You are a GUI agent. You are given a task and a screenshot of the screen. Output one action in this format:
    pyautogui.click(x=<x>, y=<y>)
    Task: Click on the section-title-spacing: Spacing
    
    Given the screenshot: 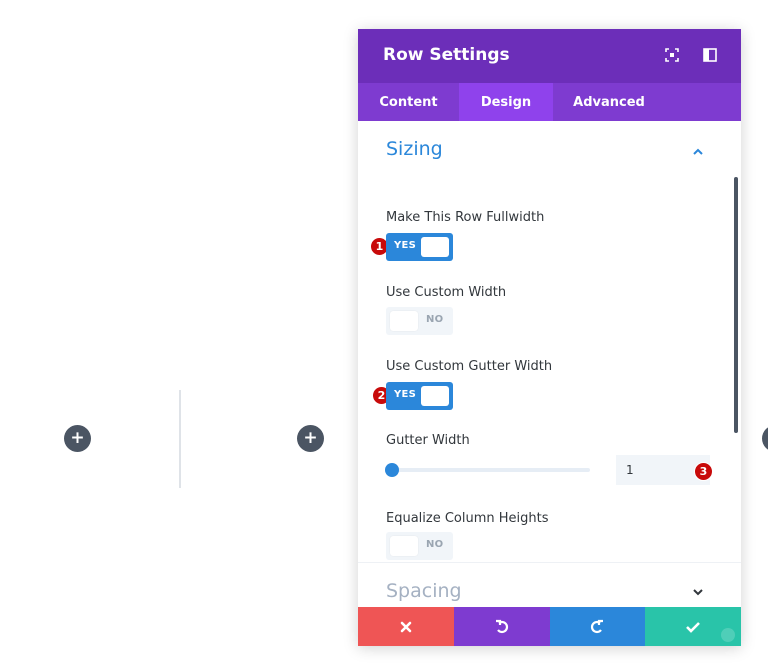 What is the action you would take?
    pyautogui.click(x=424, y=591)
    